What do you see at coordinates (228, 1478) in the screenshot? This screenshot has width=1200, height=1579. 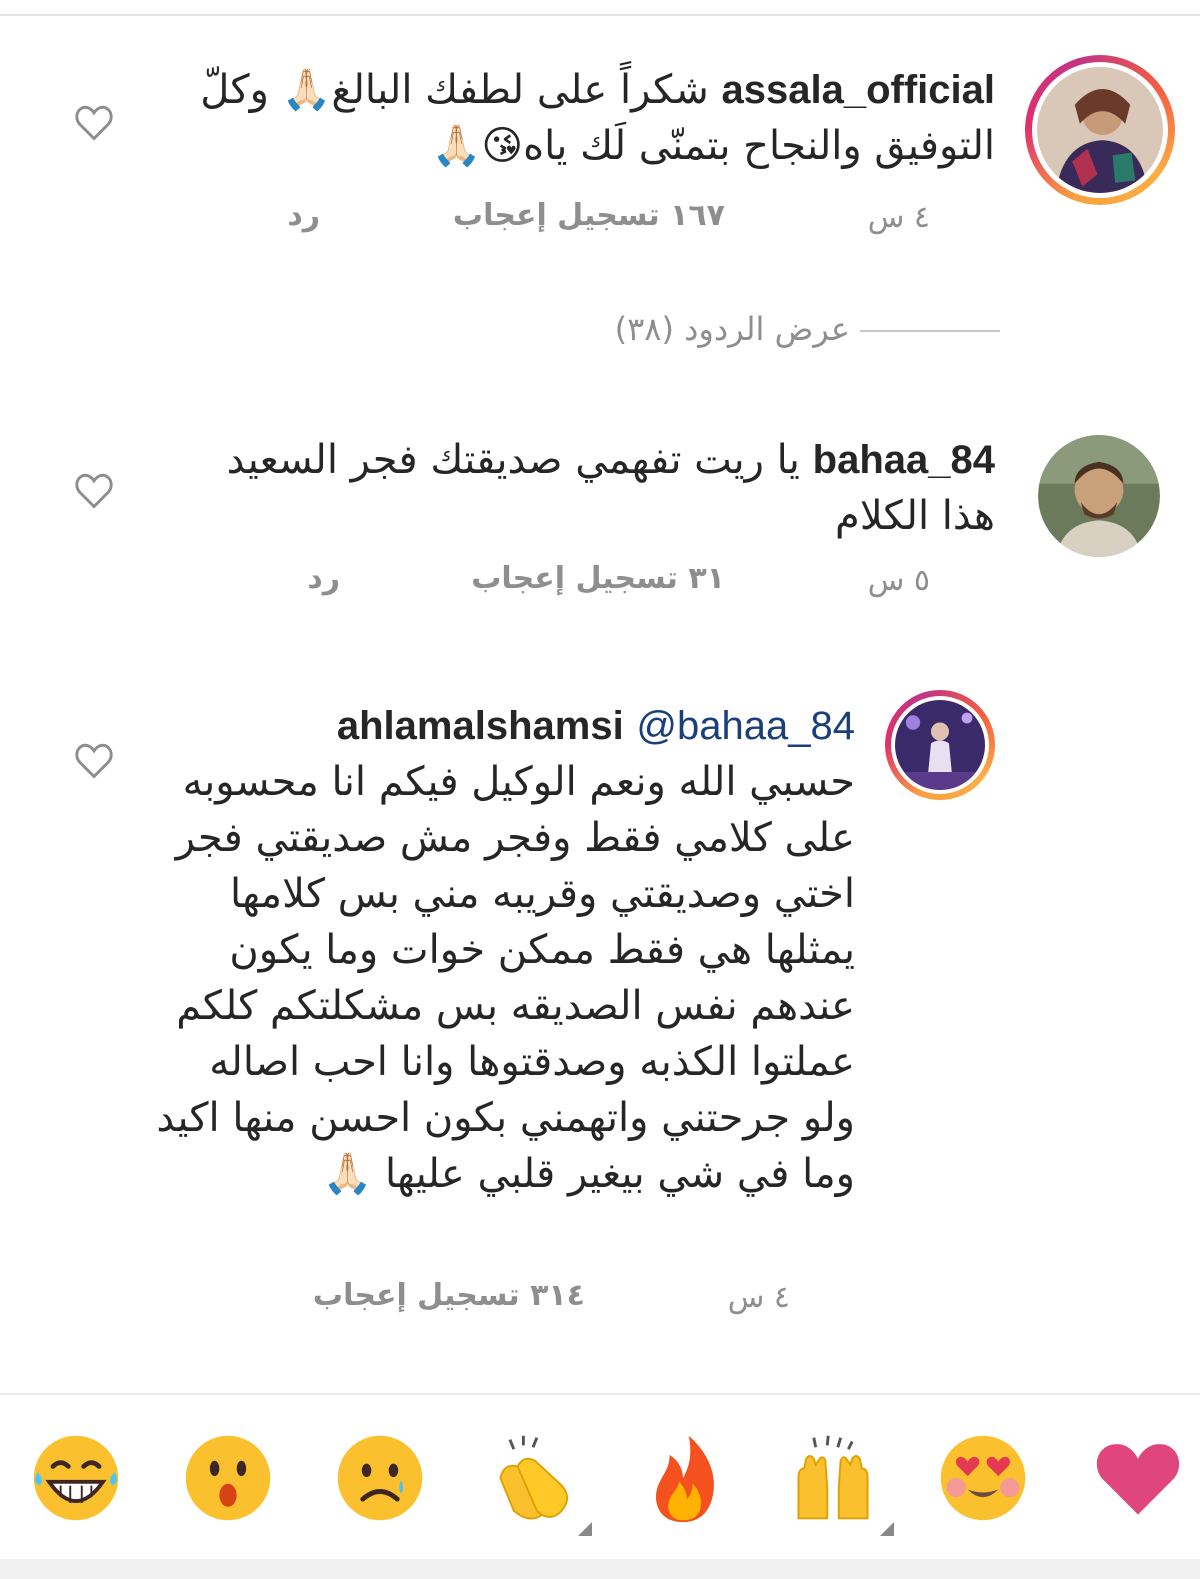 I see `surprised-face-icon` at bounding box center [228, 1478].